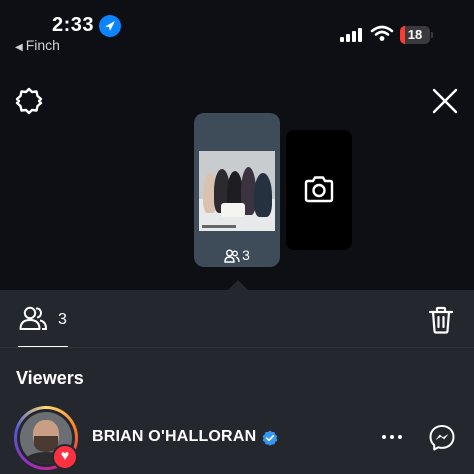 The width and height of the screenshot is (474, 474). I want to click on story-photo, so click(237, 191).